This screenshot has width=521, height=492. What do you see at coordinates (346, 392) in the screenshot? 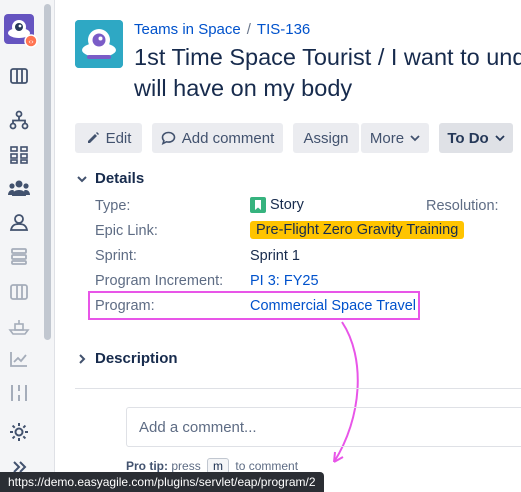
I see `annotation-arrow` at bounding box center [346, 392].